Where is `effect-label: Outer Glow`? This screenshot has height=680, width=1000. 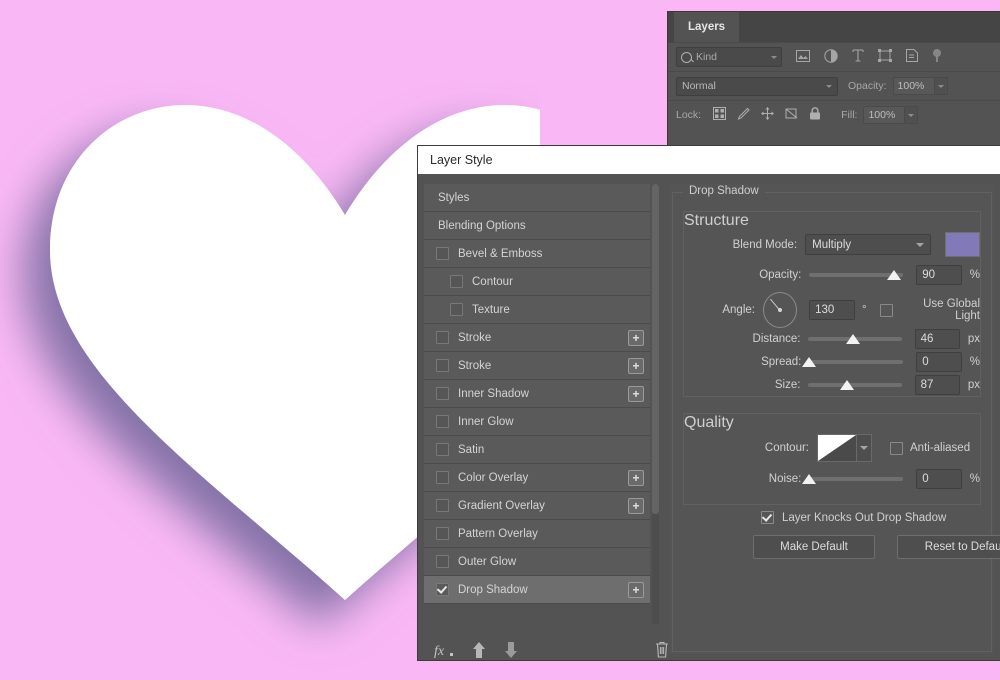
effect-label: Outer Glow is located at coordinates (487, 561).